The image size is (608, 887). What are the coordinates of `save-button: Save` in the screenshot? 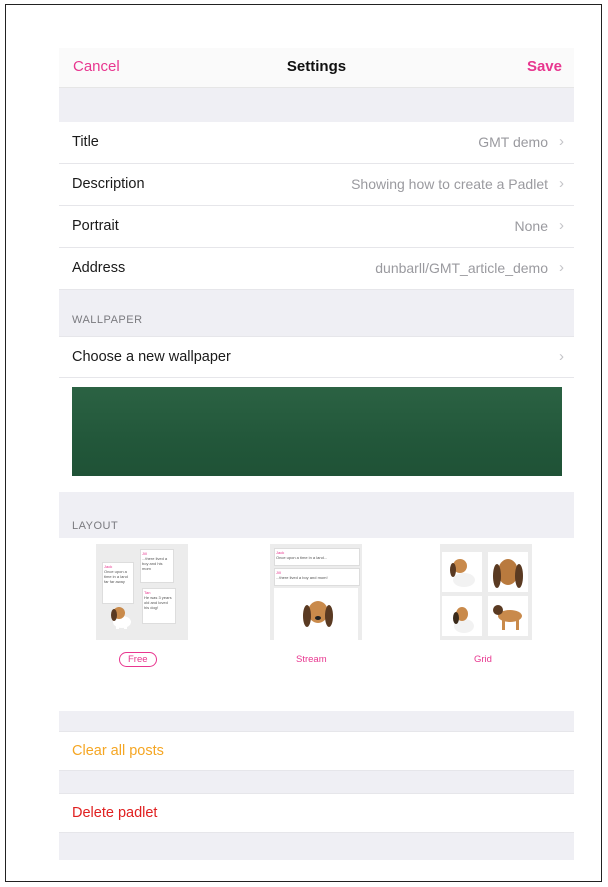 It's located at (544, 66).